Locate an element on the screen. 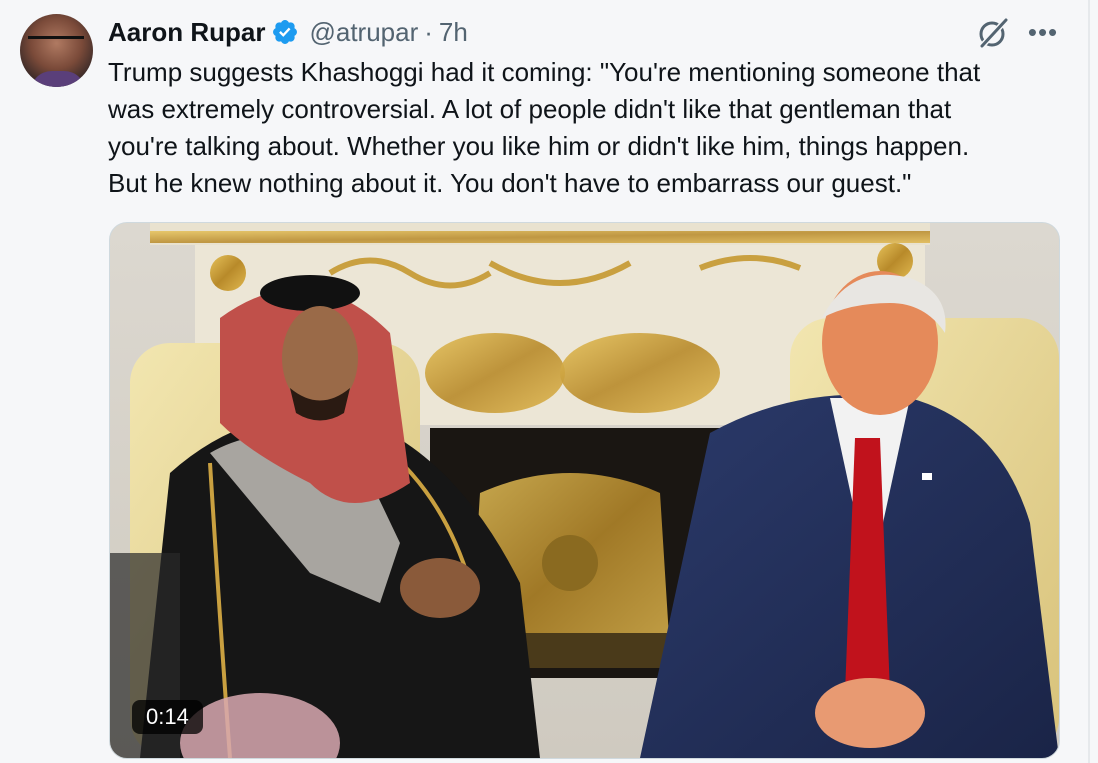  more-options-icon: ••• is located at coordinates (1043, 32).